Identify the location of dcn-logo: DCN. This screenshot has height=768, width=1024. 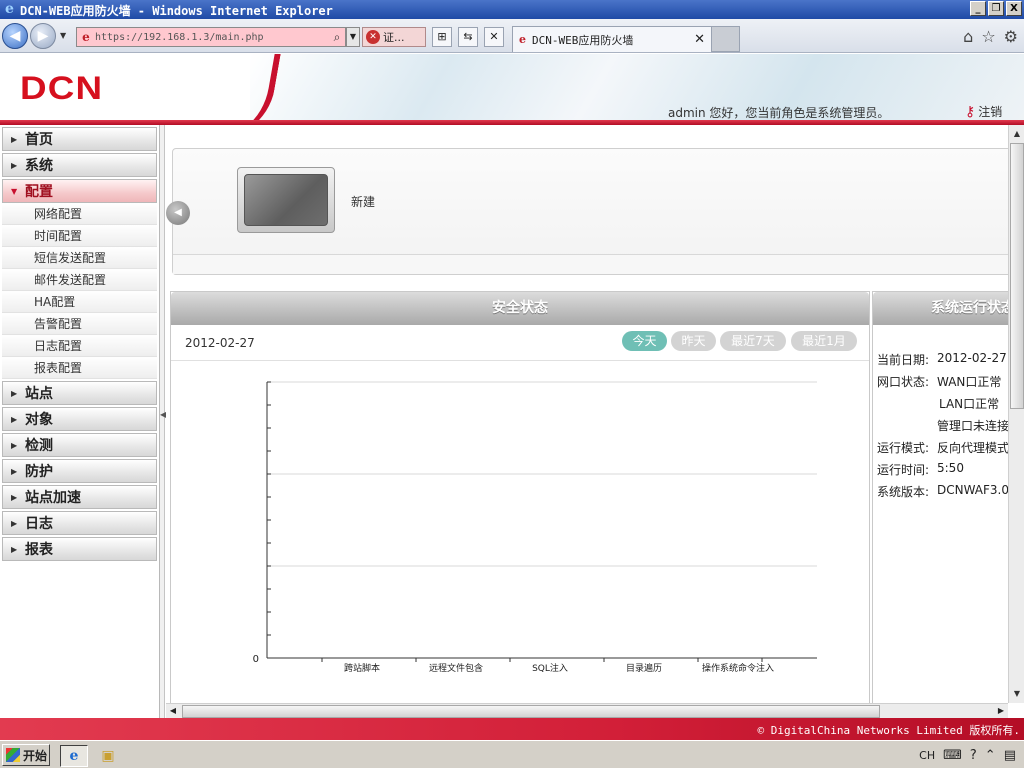
(62, 88).